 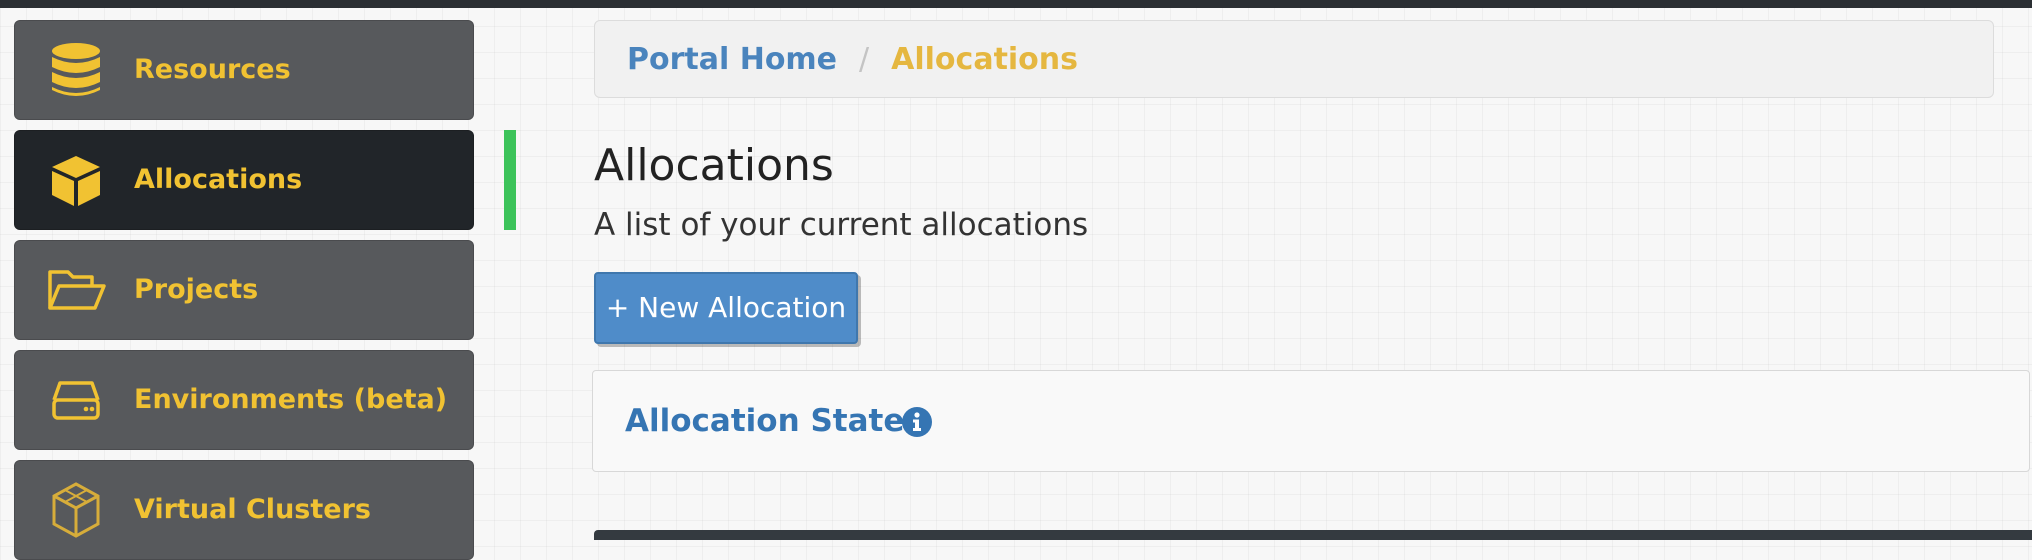 What do you see at coordinates (726, 308) in the screenshot?
I see `new-allocation-button: + New Allocation` at bounding box center [726, 308].